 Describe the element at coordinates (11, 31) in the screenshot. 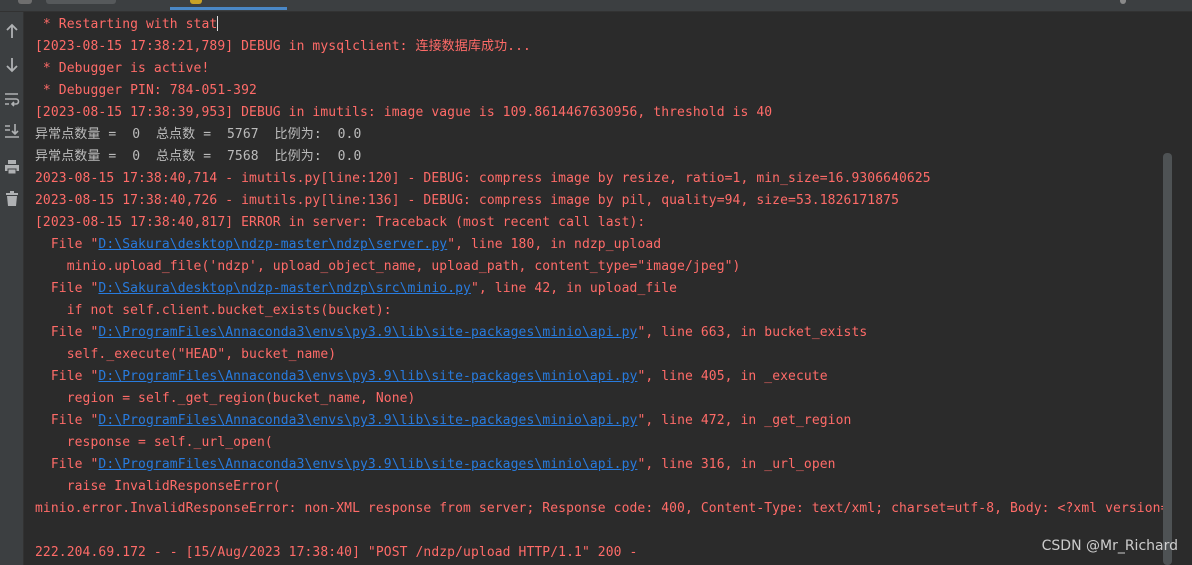

I see `scroll-up-icon` at that location.